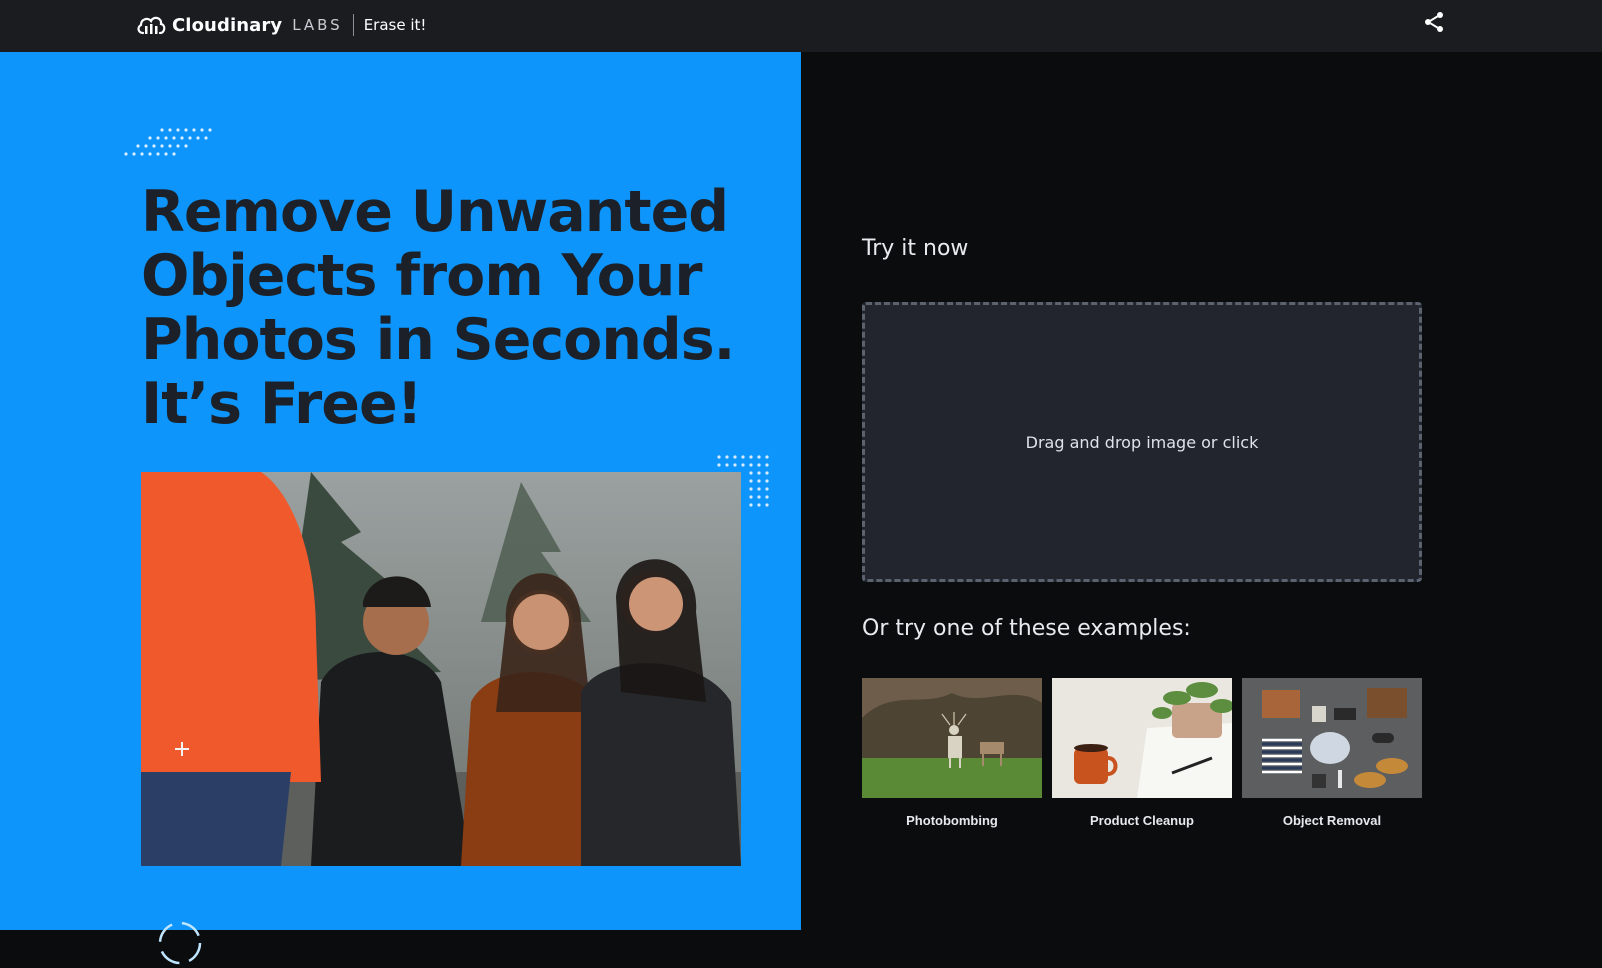  What do you see at coordinates (1332, 820) in the screenshot?
I see `example-label: Object Removal` at bounding box center [1332, 820].